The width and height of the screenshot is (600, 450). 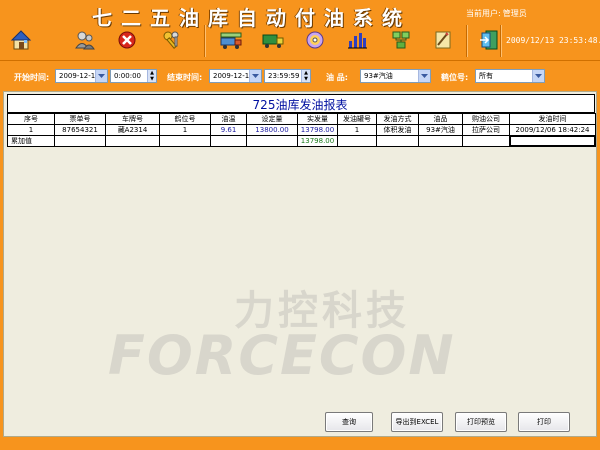 What do you see at coordinates (481, 422) in the screenshot?
I see `print-preview-button: 打印预览` at bounding box center [481, 422].